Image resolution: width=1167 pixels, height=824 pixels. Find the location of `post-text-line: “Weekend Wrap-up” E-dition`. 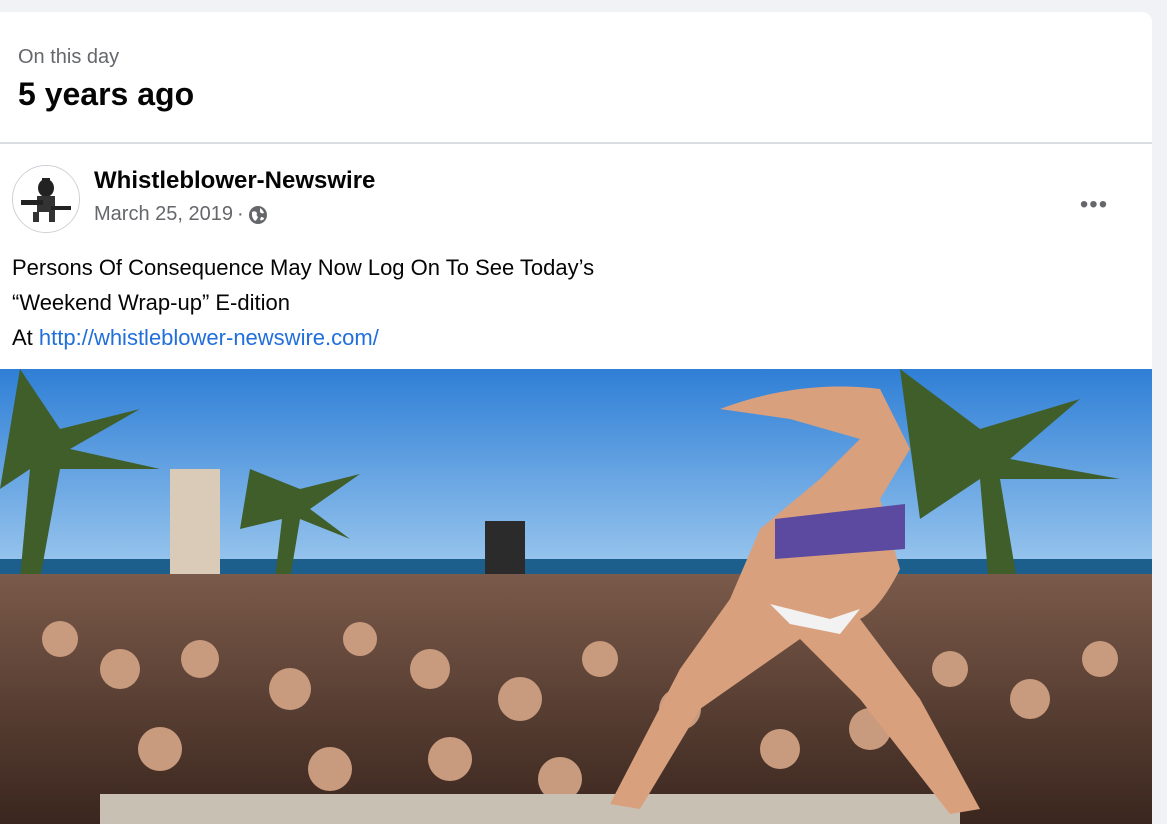

post-text-line: “Weekend Wrap-up” E-dition is located at coordinates (151, 302).